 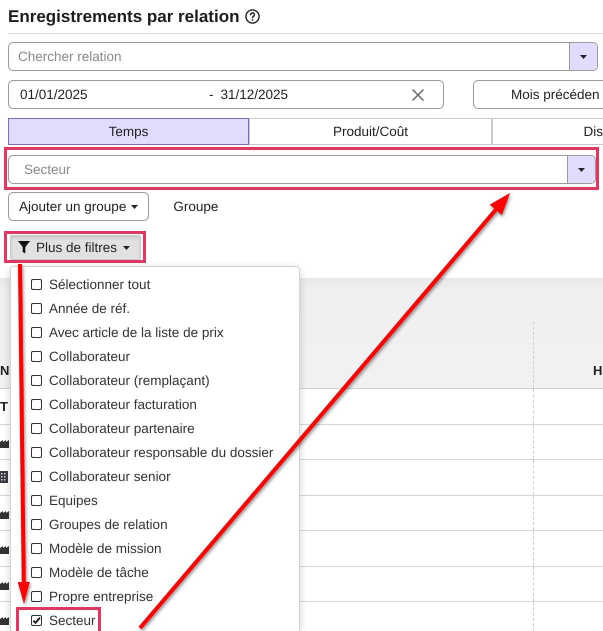 What do you see at coordinates (54, 94) in the screenshot?
I see `start-date: 01/01/2025` at bounding box center [54, 94].